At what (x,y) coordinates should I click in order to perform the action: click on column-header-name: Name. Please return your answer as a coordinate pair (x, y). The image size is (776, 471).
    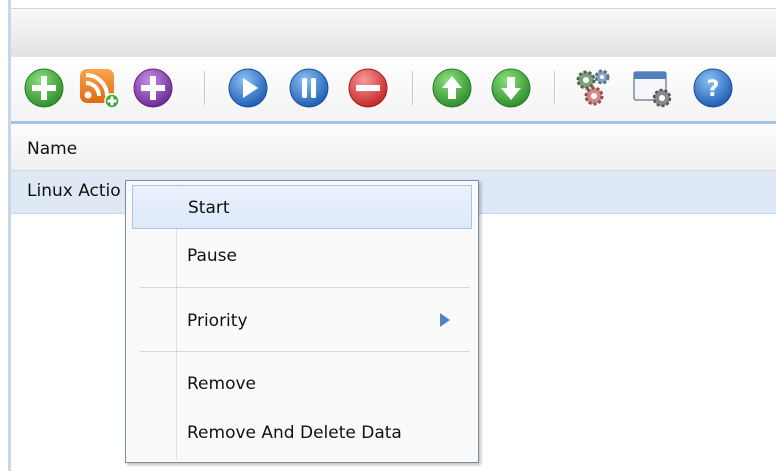
    Looking at the image, I should click on (52, 149).